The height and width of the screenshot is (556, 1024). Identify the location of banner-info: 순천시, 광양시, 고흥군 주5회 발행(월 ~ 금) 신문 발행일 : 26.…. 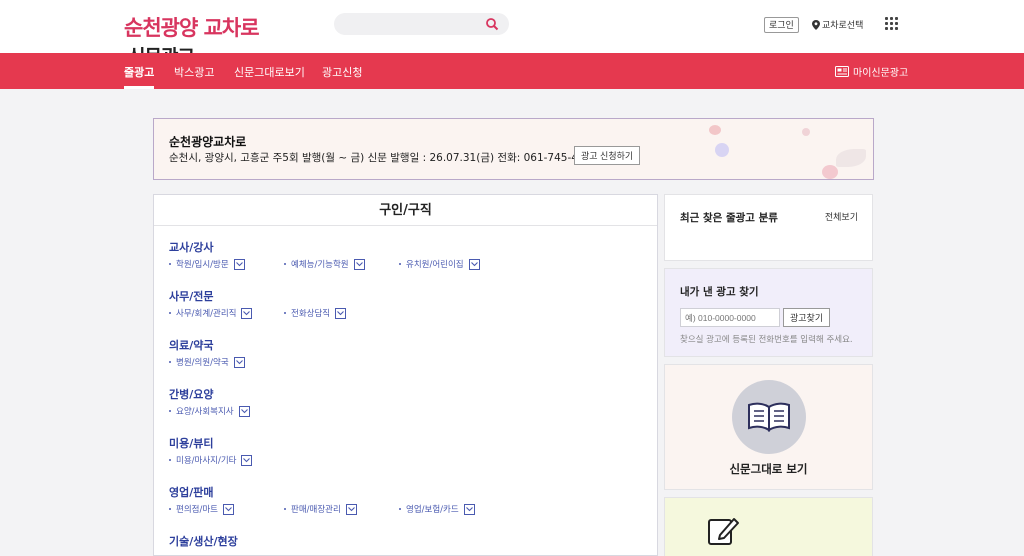
(383, 158).